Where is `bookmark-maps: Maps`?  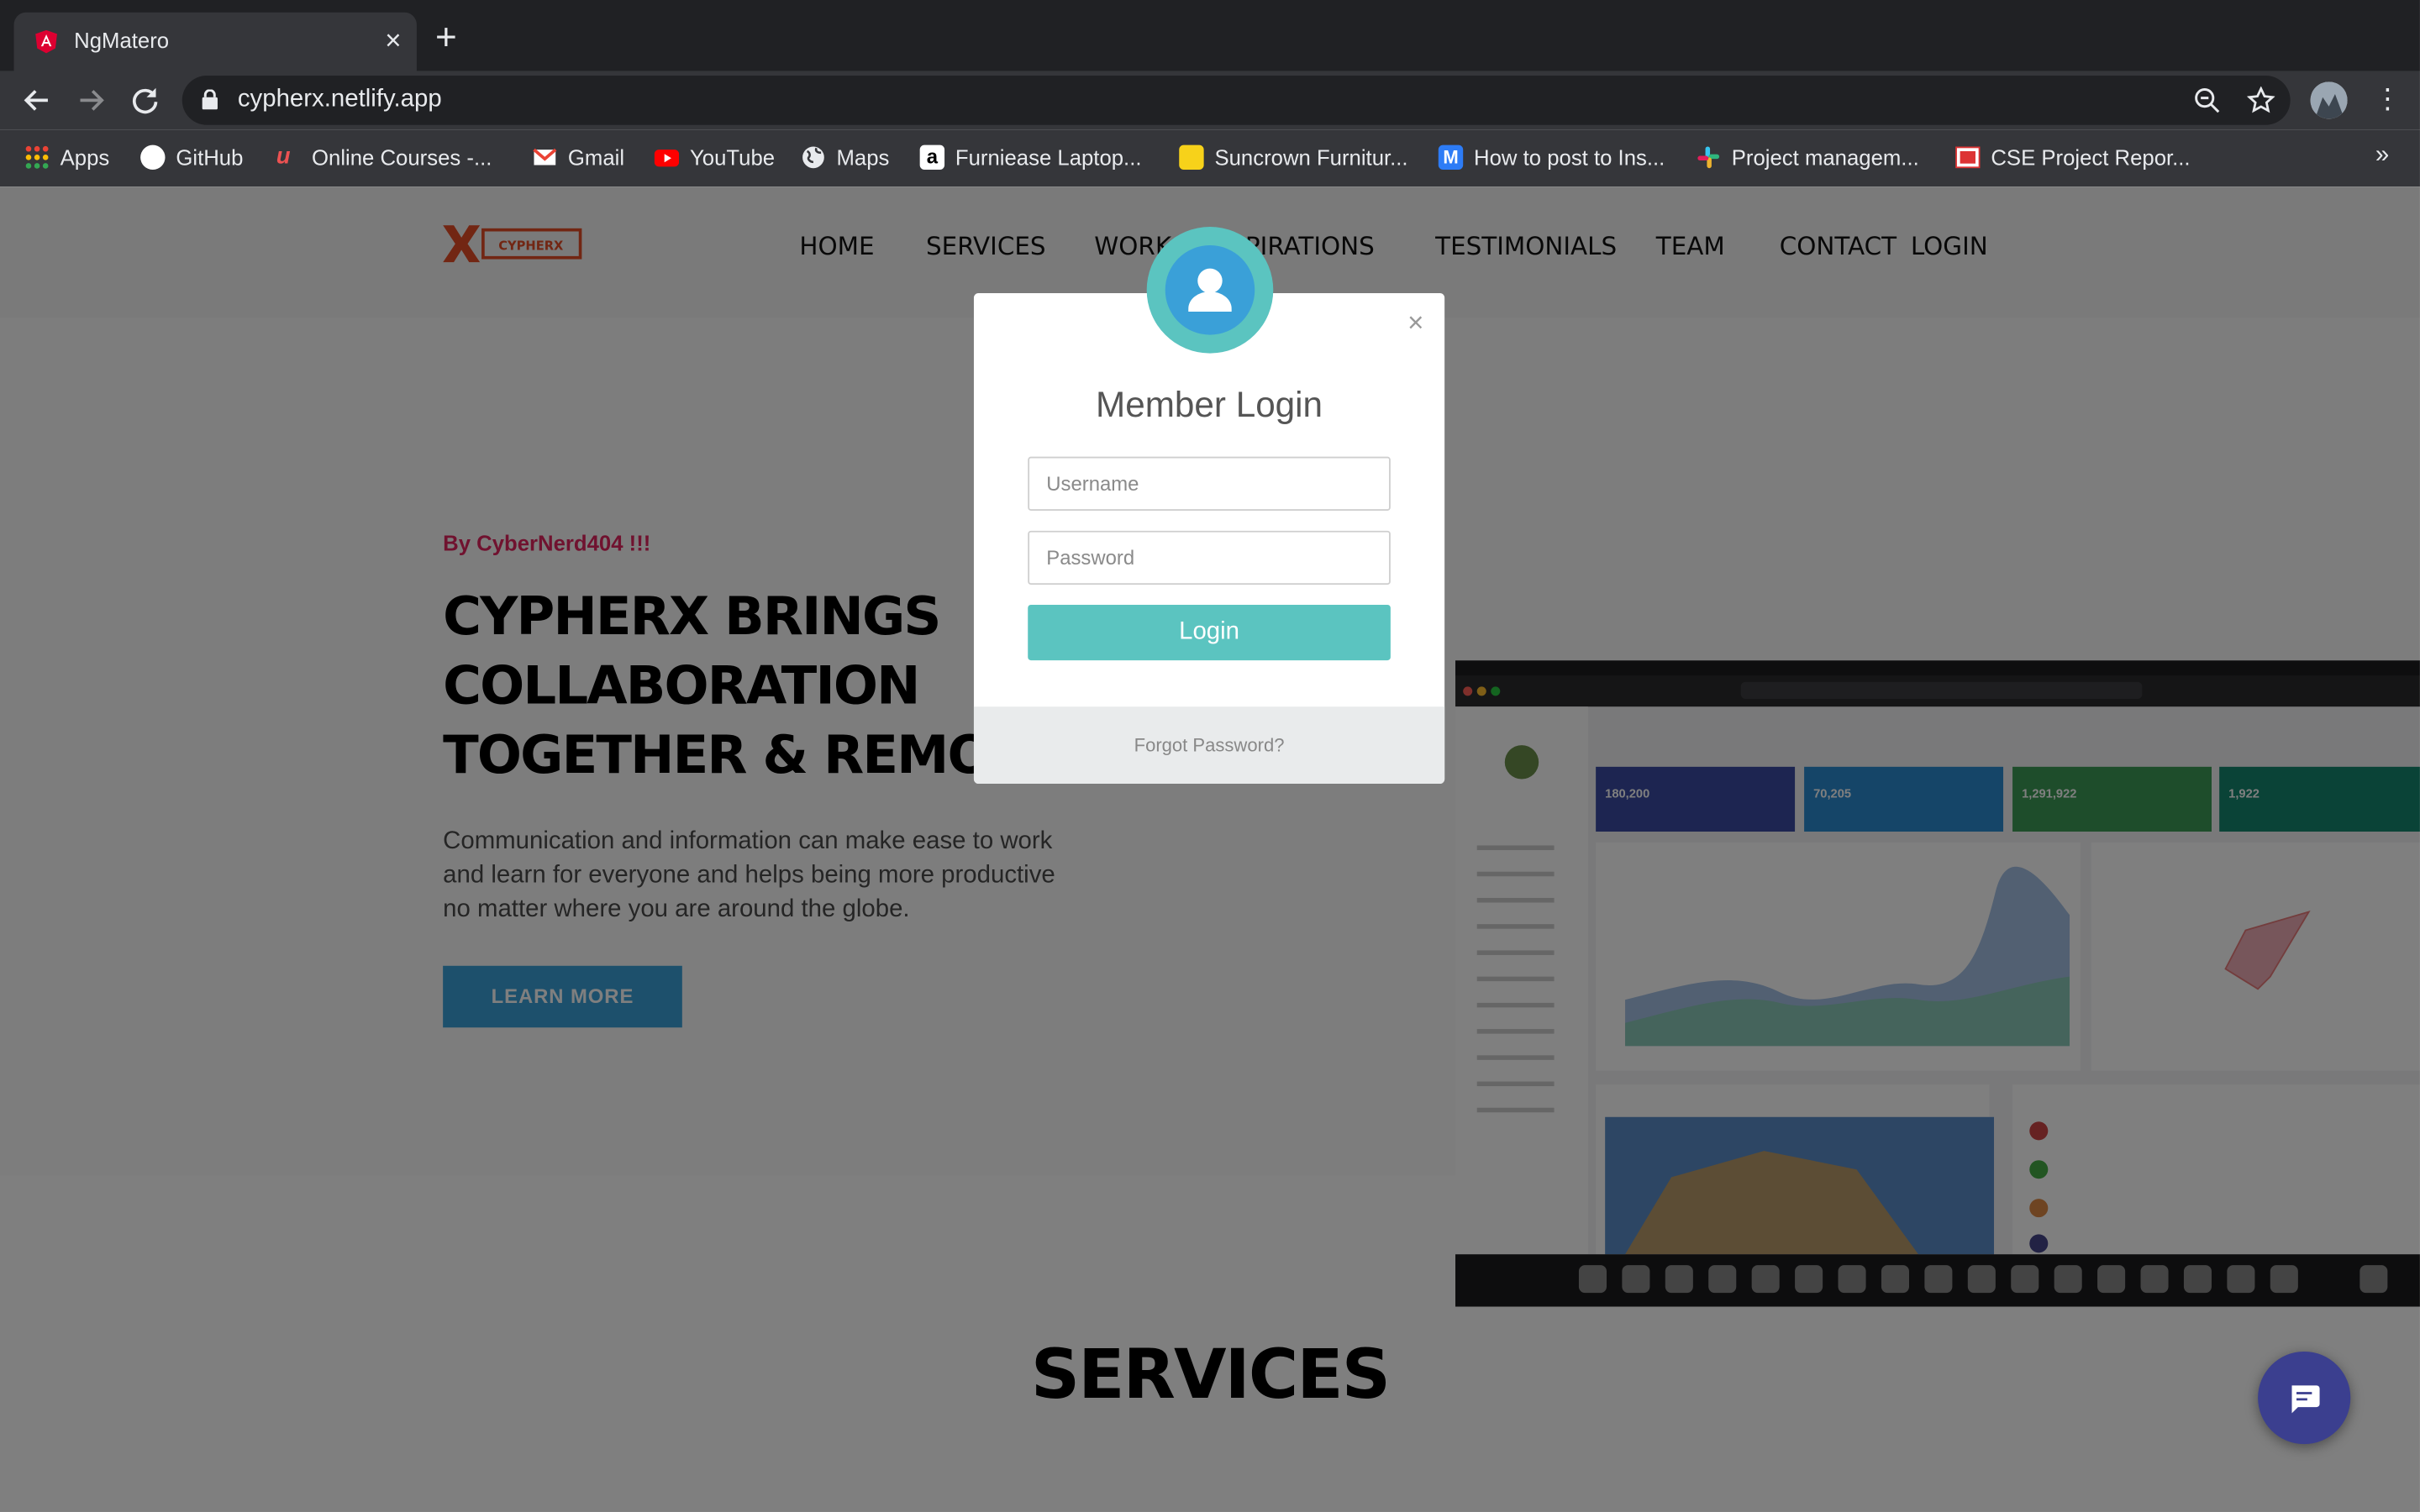
bookmark-maps: Maps is located at coordinates (845, 157).